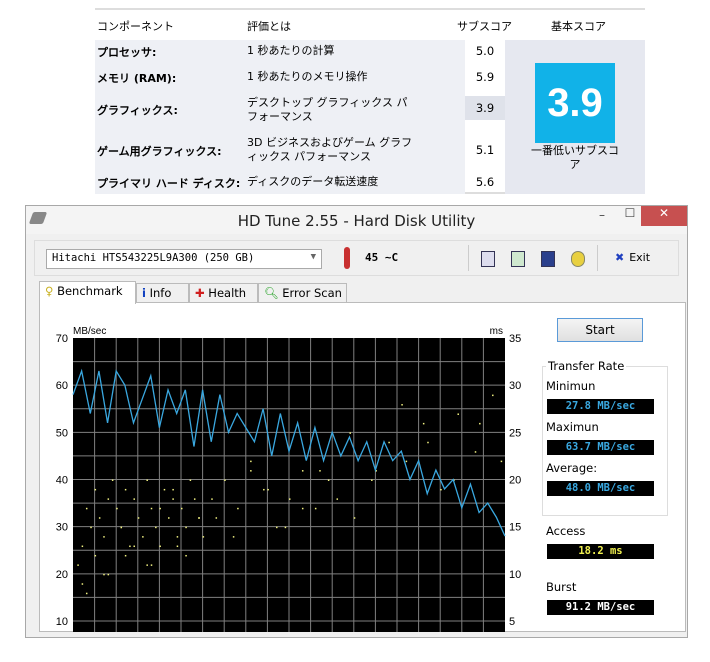 The image size is (710, 662). Describe the element at coordinates (602, 218) in the screenshot. I see `minimize-button: –` at that location.